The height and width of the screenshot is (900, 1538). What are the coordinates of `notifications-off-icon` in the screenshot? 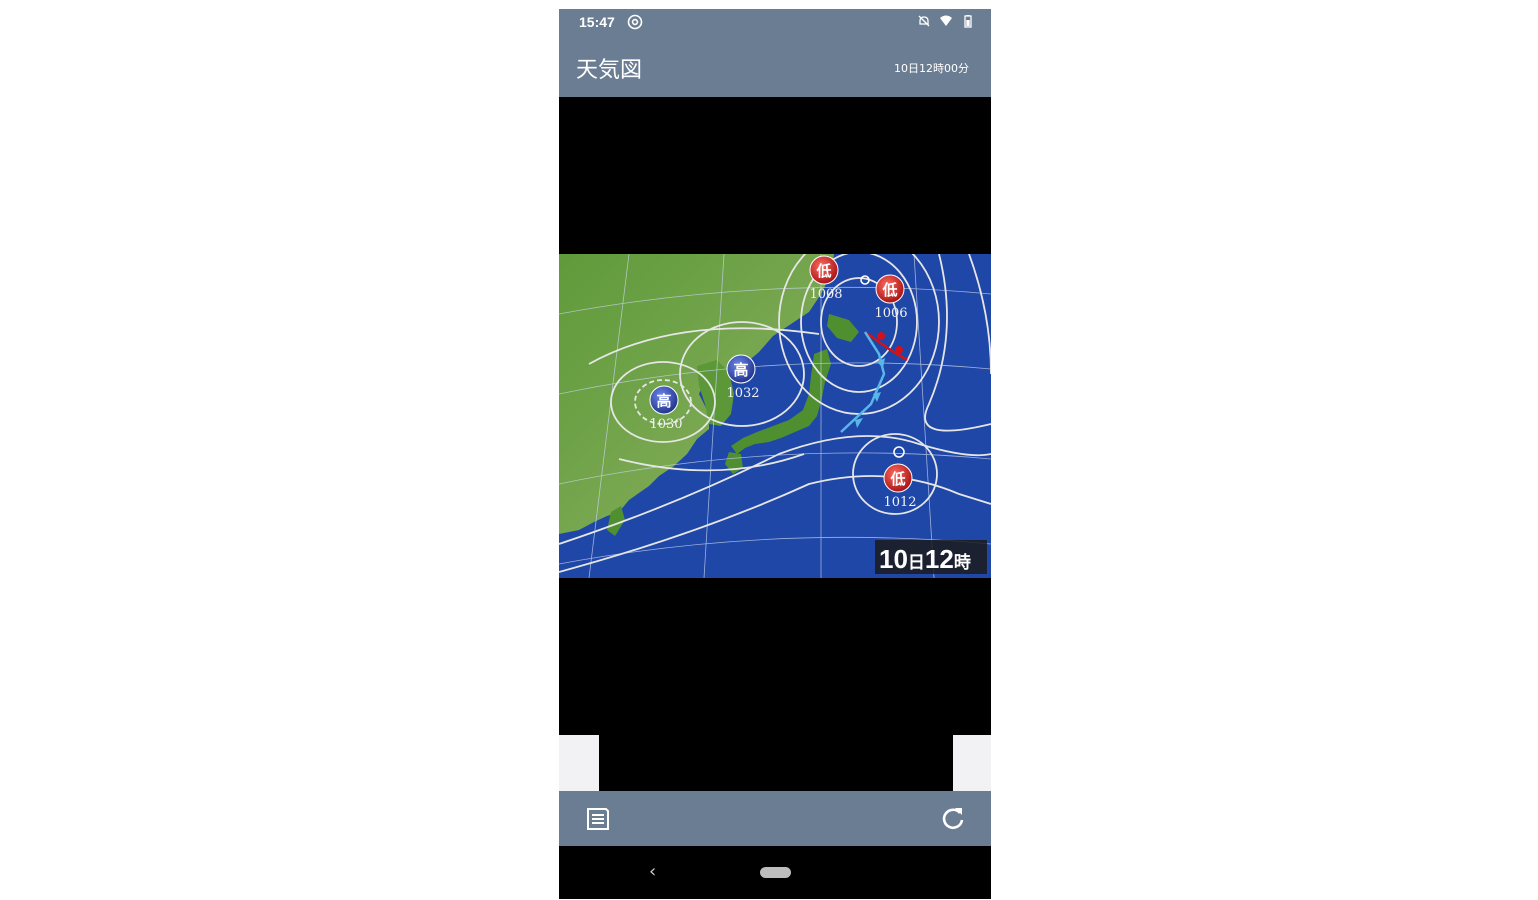 It's located at (924, 21).